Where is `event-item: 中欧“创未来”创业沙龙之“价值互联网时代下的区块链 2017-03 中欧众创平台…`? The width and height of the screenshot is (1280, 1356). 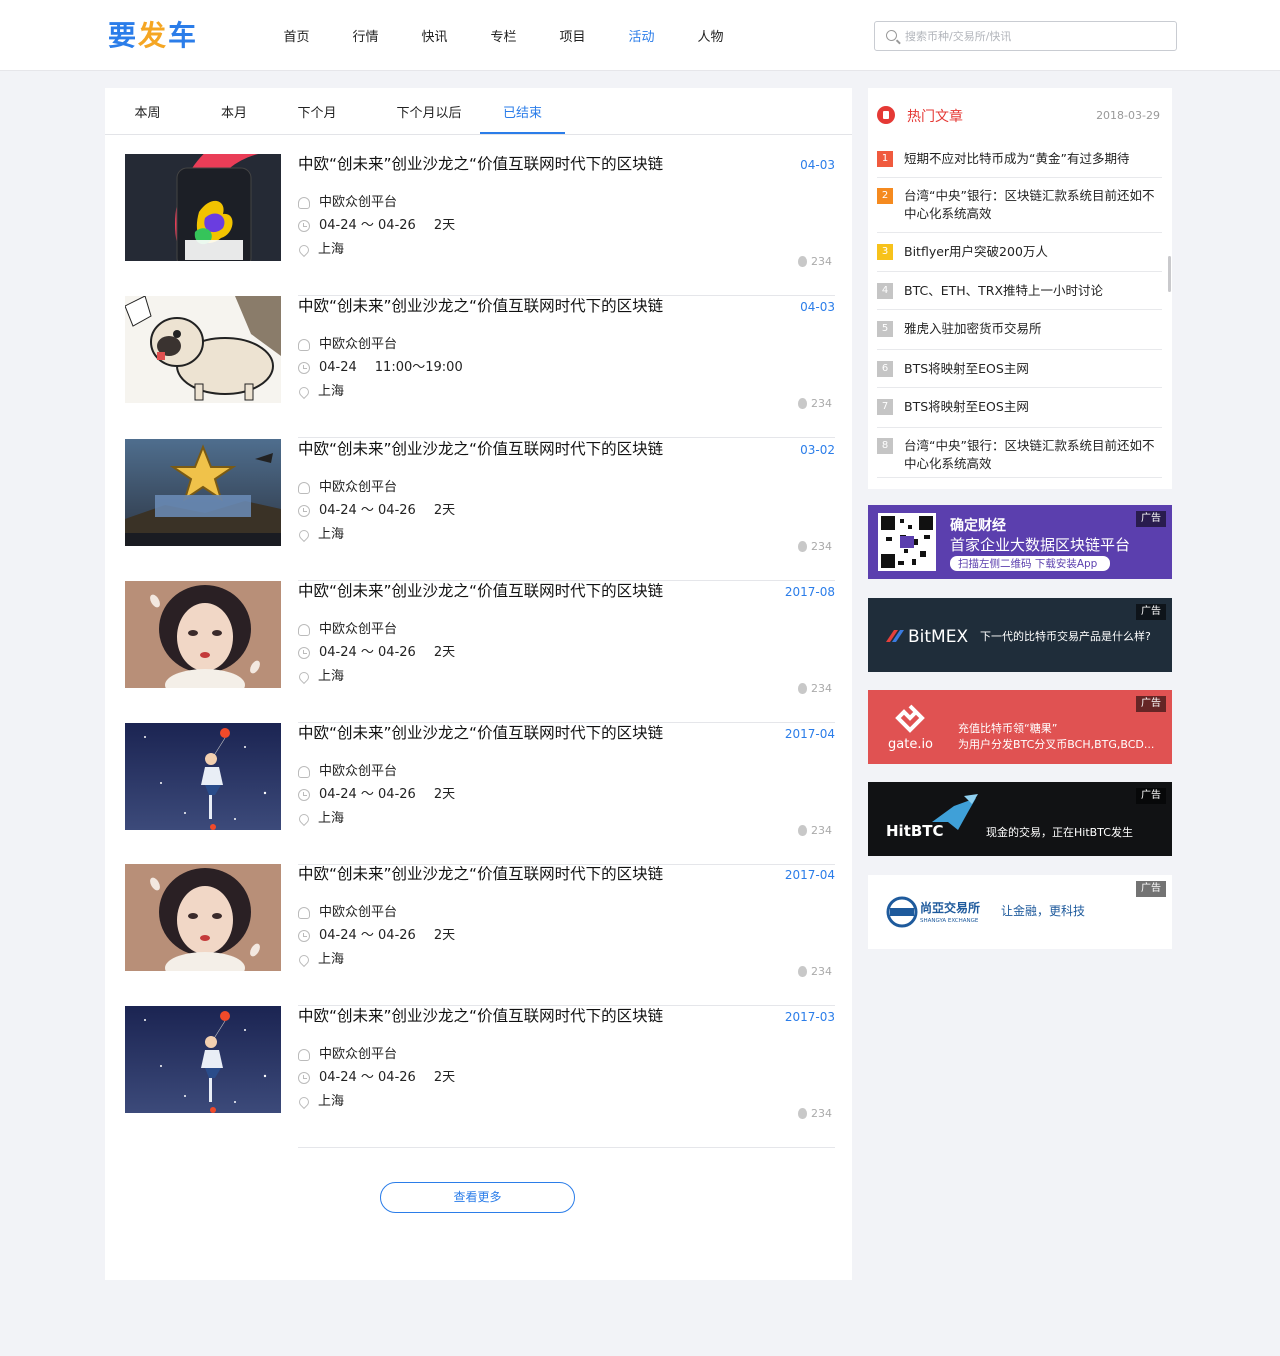
event-item: 中欧“创未来”创业沙龙之“价值互联网时代下的区块链 2017-03 中欧众创平台… is located at coordinates (478, 1077).